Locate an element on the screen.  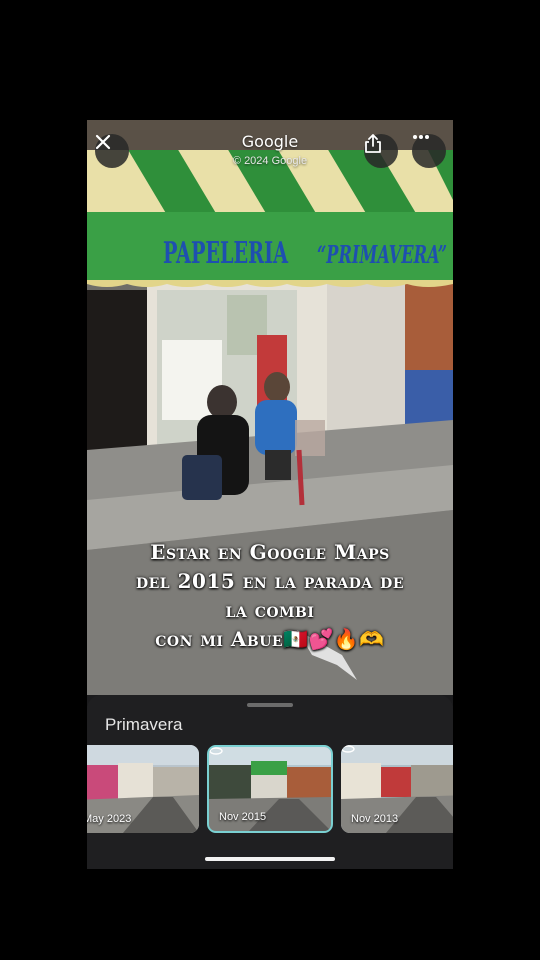
caption-line-3: la combi is located at coordinates (270, 610).